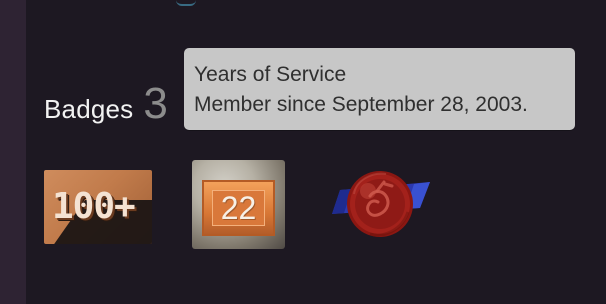 The width and height of the screenshot is (606, 304). I want to click on wax-seal-icon, so click(381, 204).